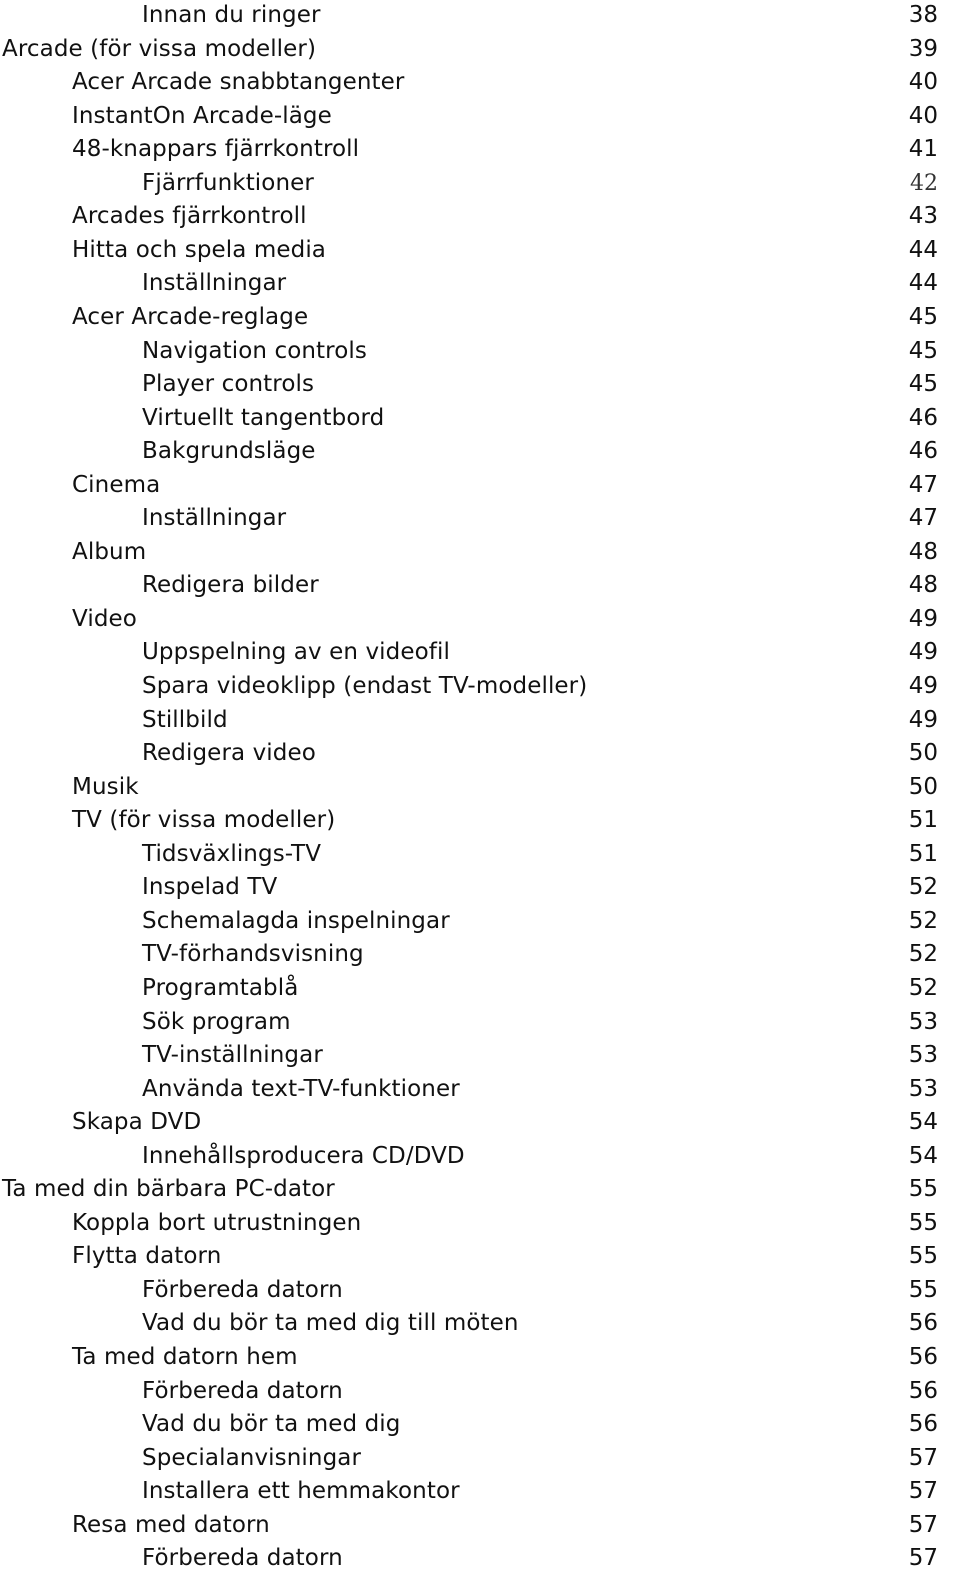 The image size is (960, 1596). I want to click on toc-entry: Vad du bör ta med dig 56, so click(480, 1424).